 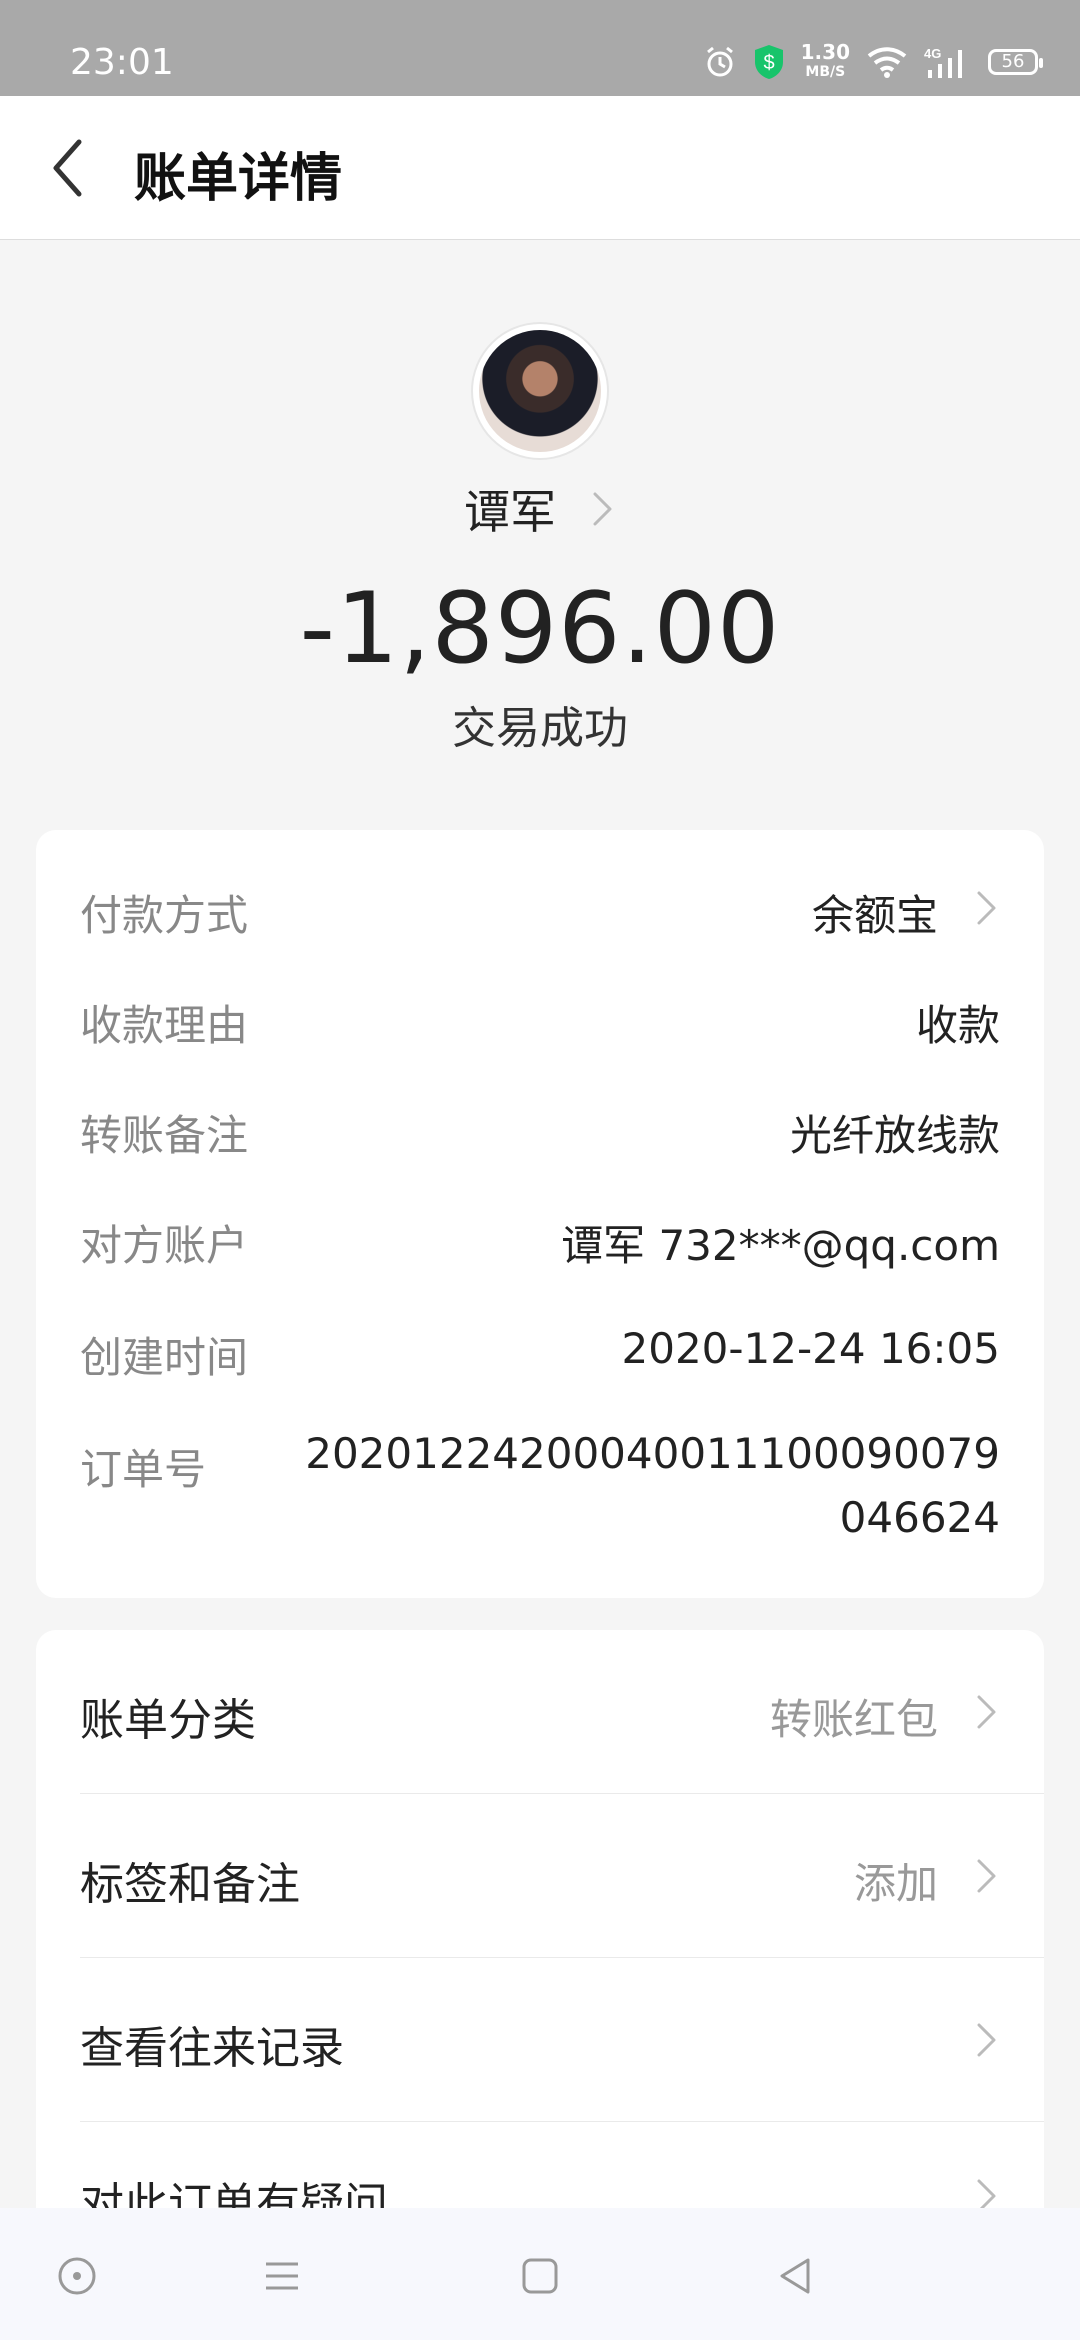 I want to click on detail-row-payment-method: 付款方式 余额宝, so click(x=540, y=908).